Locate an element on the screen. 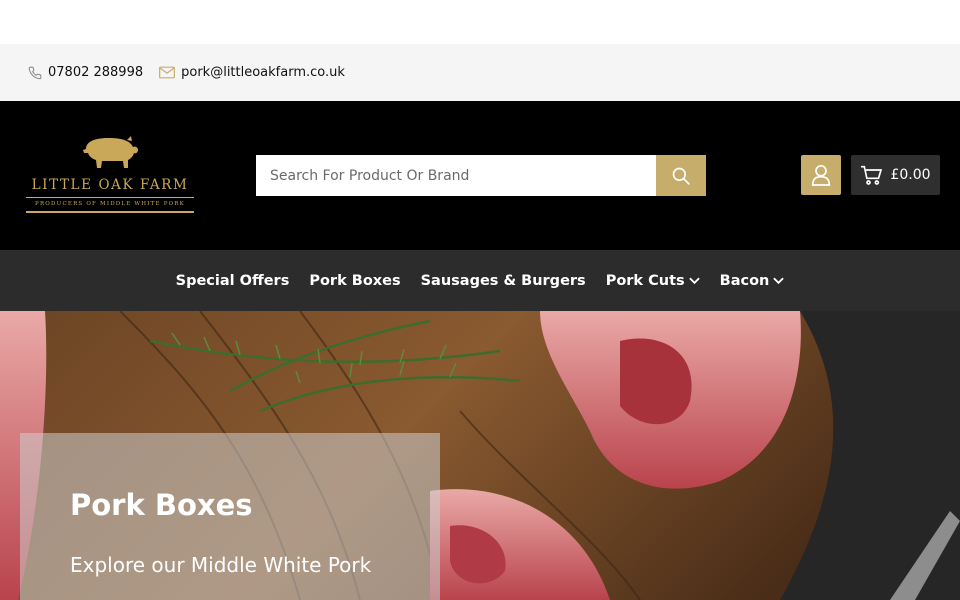 The image size is (960, 600). mail-icon is located at coordinates (167, 72).